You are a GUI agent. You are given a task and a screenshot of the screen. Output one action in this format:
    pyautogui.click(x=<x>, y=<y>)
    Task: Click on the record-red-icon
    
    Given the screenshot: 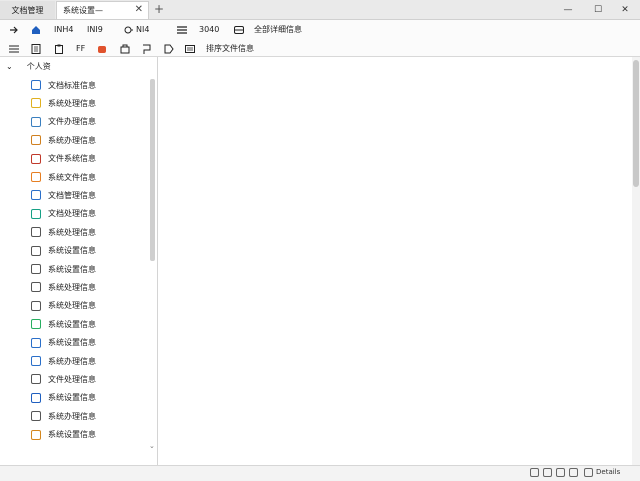 What is the action you would take?
    pyautogui.click(x=36, y=158)
    